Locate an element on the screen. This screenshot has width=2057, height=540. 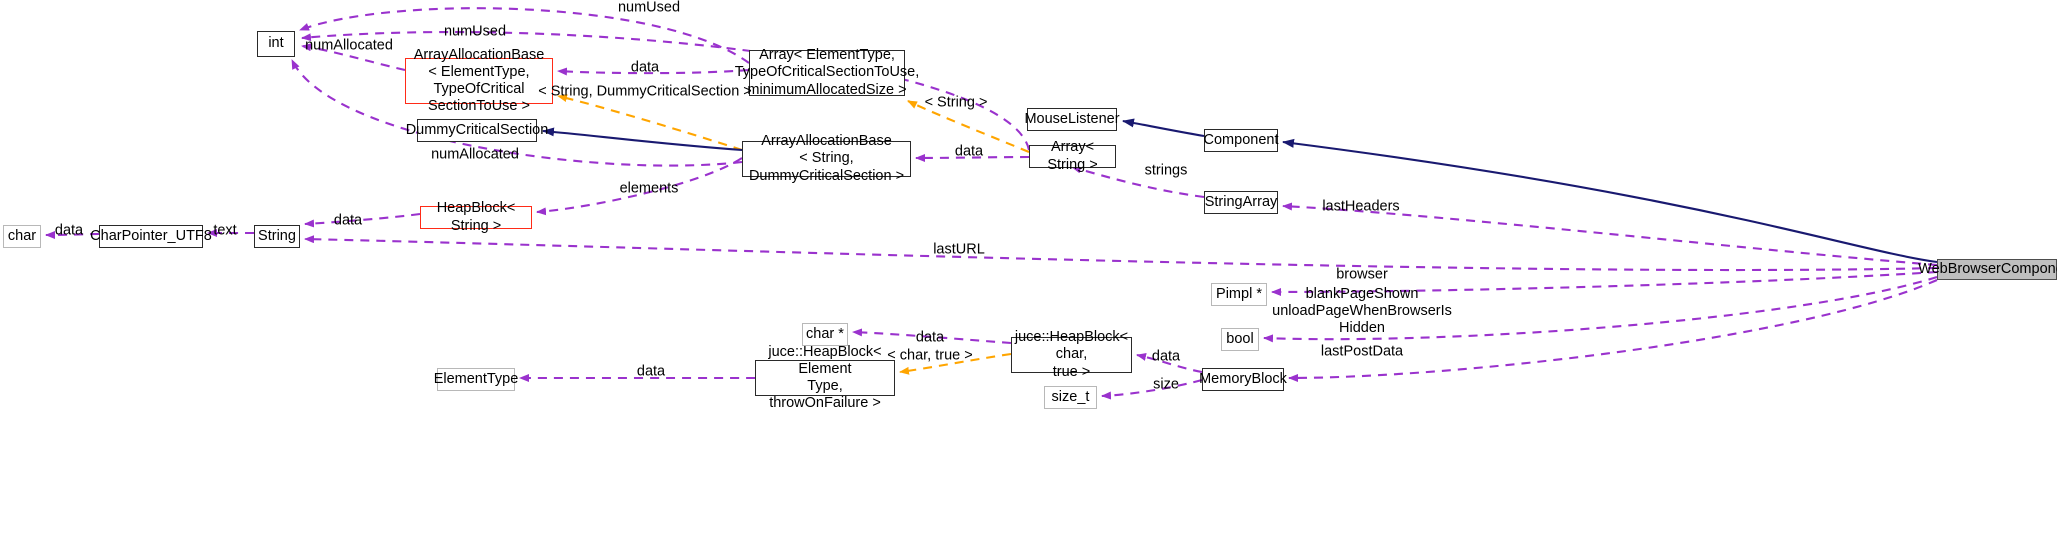
edge-label-l-data-charstar: data is located at coordinates (930, 337).